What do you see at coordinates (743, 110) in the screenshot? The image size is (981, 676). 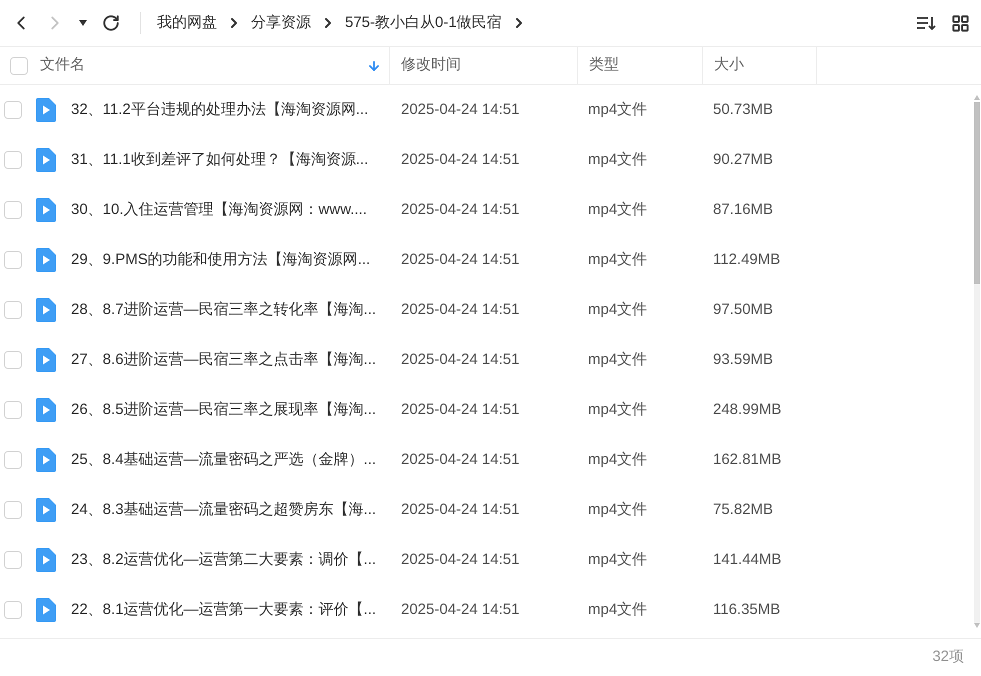 I see `file-size: 50.73MB` at bounding box center [743, 110].